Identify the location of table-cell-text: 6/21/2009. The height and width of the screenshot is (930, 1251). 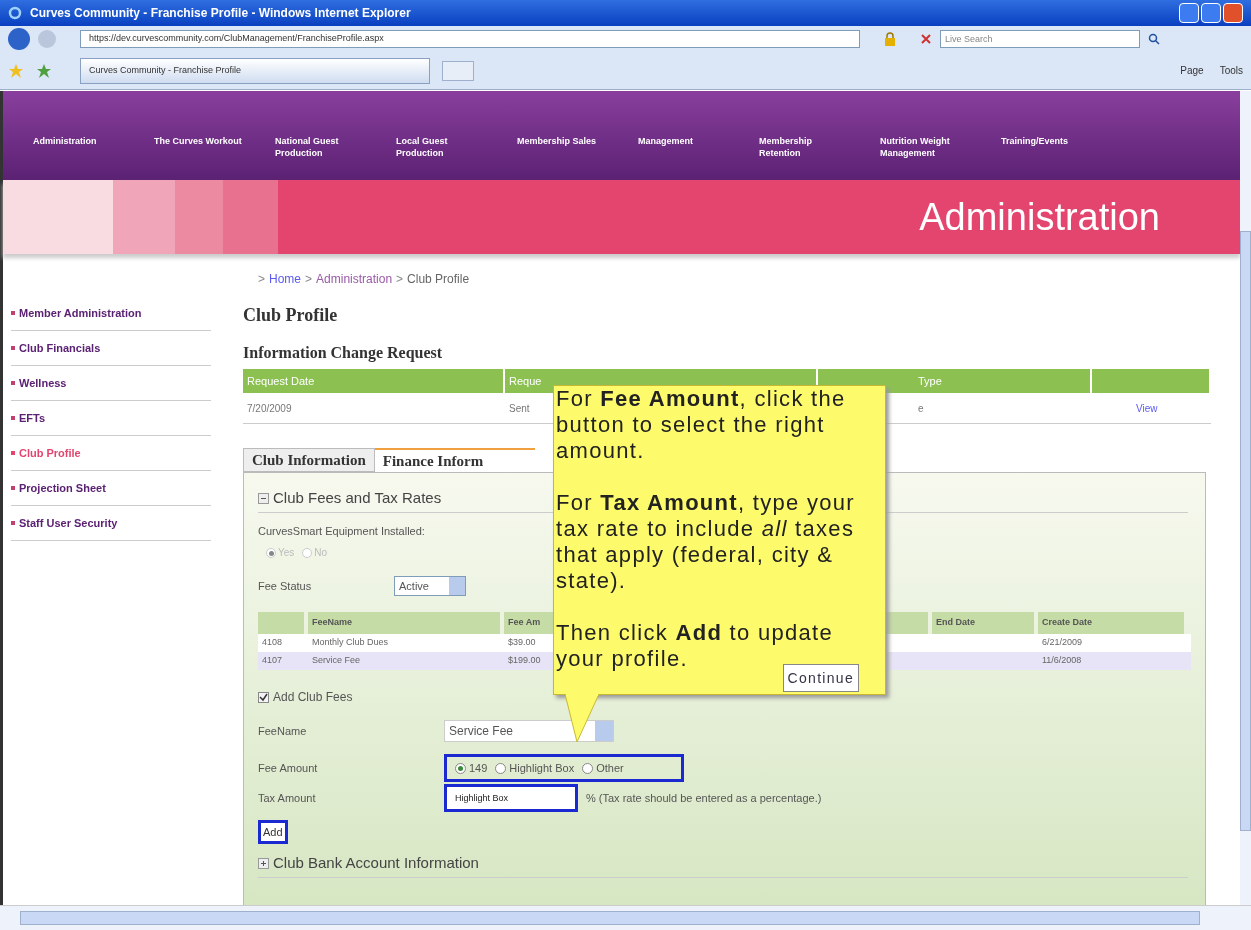
(1062, 643).